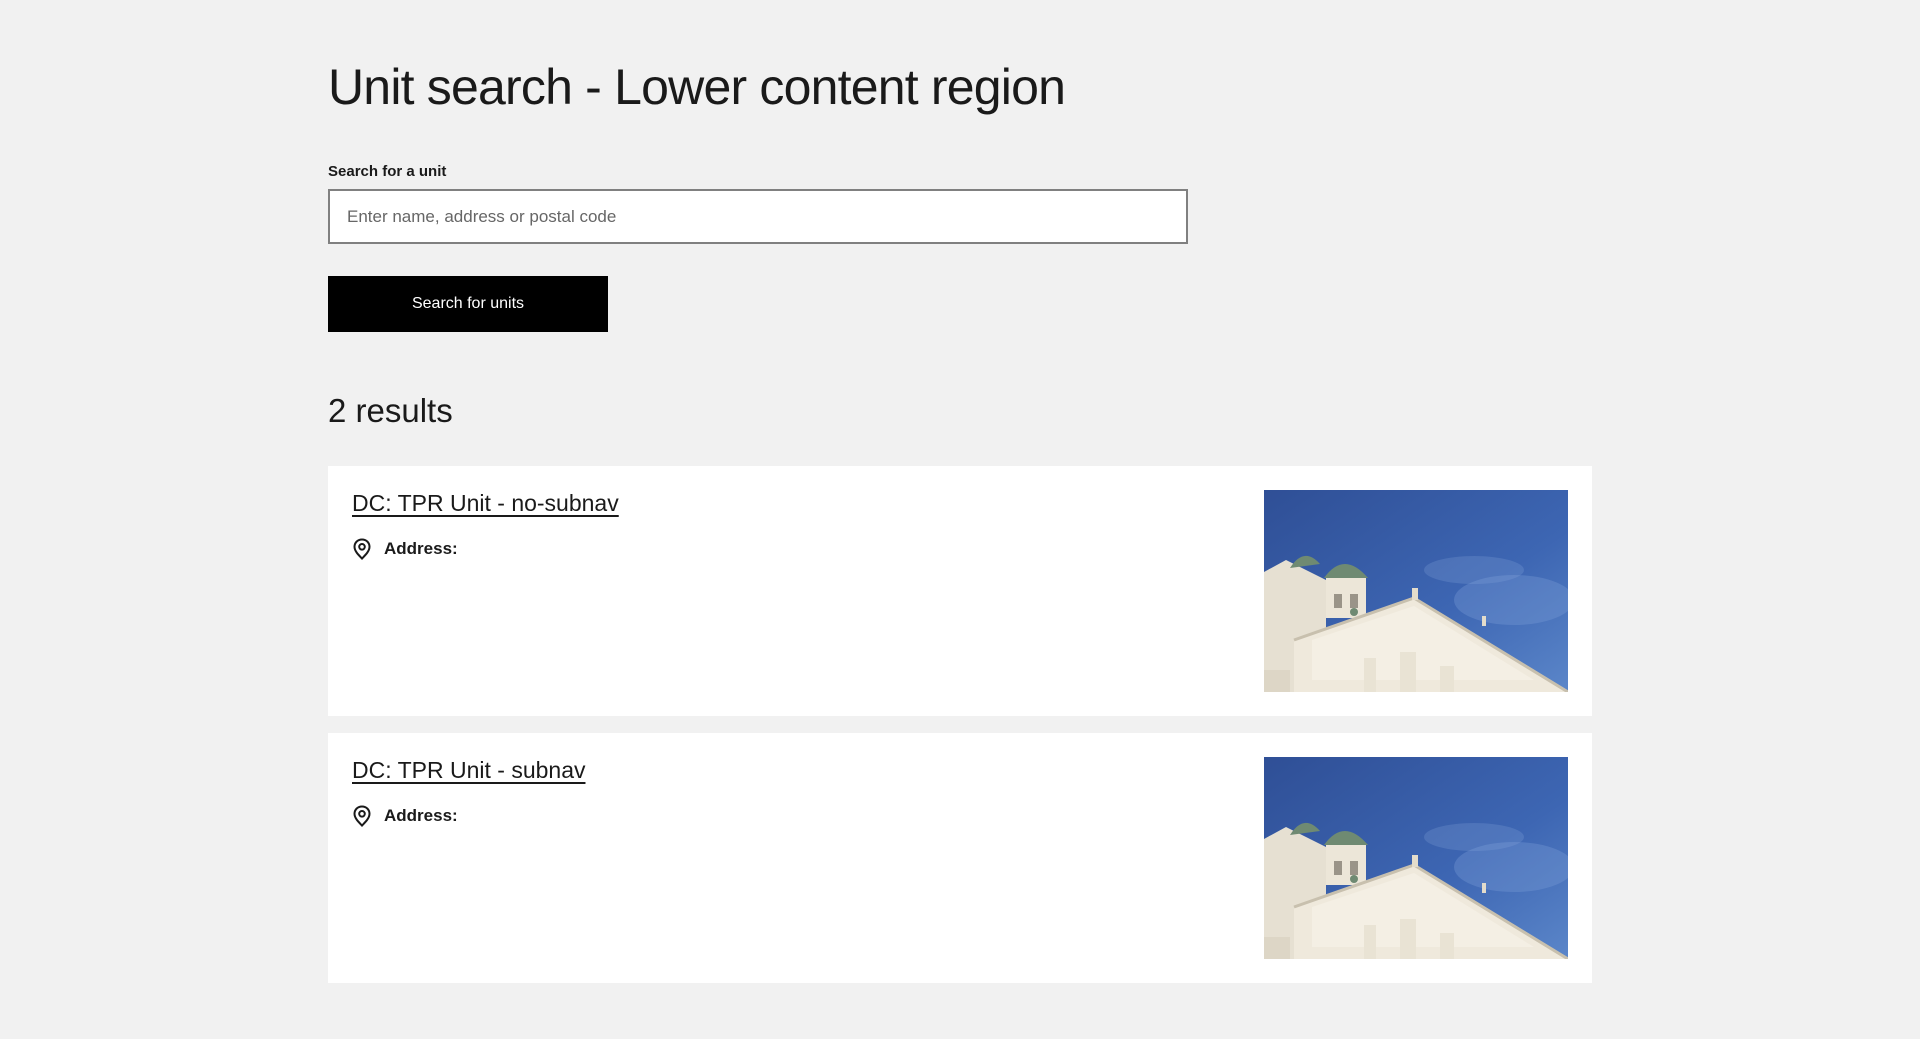 Image resolution: width=1920 pixels, height=1039 pixels. Describe the element at coordinates (758, 216) in the screenshot. I see `search-input` at that location.